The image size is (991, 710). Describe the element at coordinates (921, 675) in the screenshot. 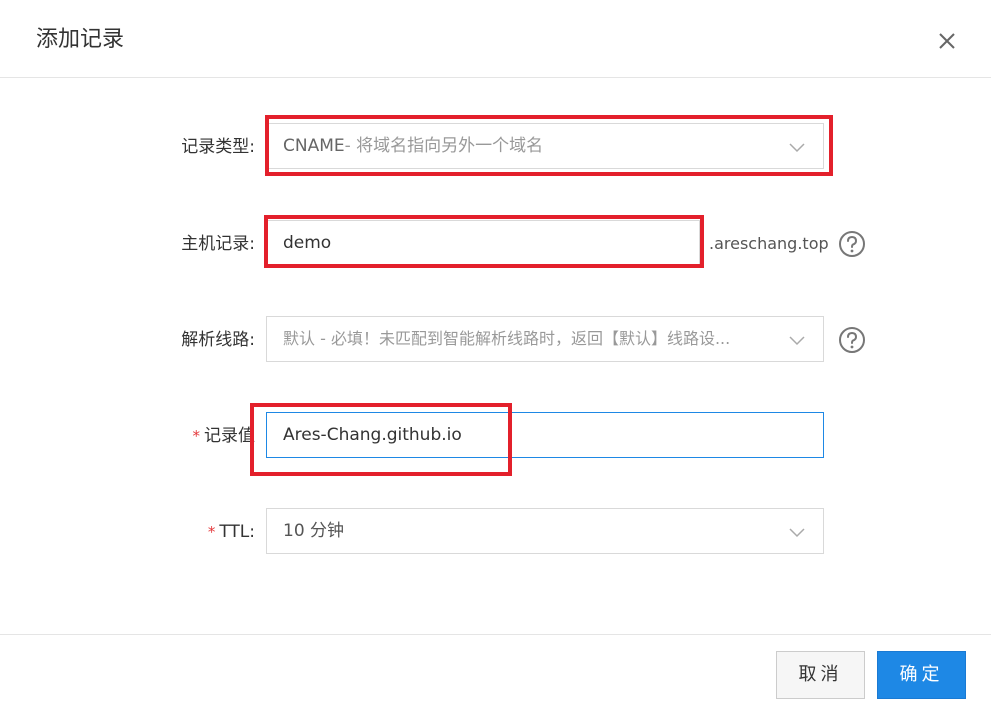

I see `confirm-button: 确定` at that location.